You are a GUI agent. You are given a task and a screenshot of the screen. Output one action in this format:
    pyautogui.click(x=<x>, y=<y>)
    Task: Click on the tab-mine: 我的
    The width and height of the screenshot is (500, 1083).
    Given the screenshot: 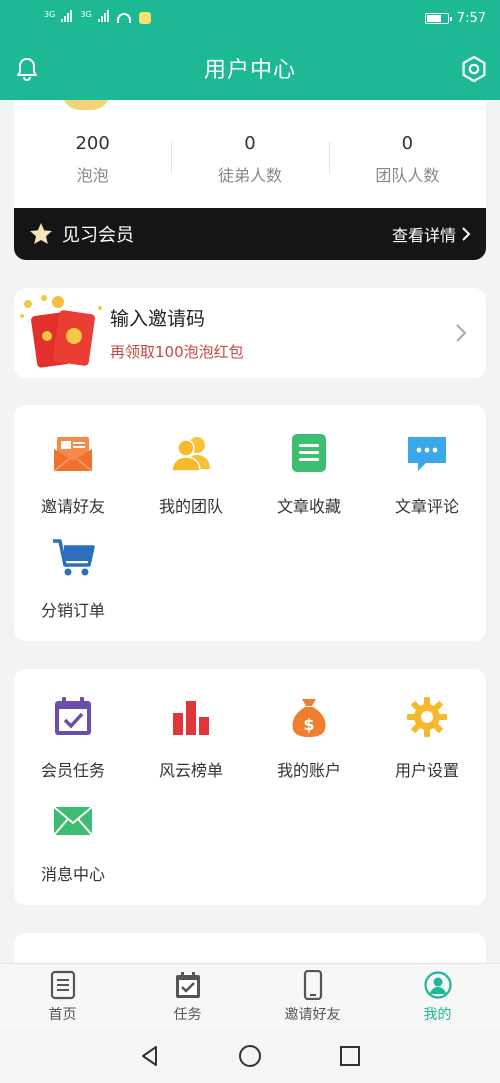 What is the action you would take?
    pyautogui.click(x=437, y=996)
    